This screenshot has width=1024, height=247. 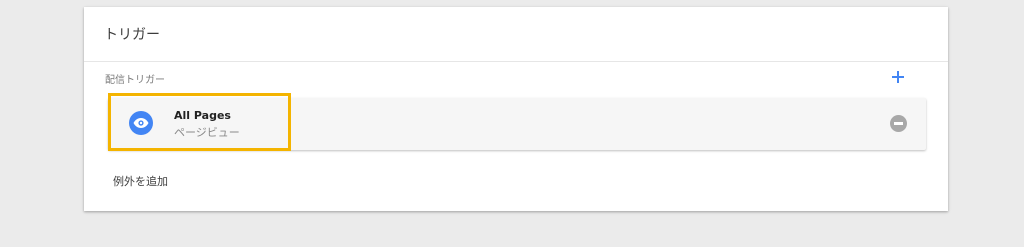 I want to click on highlight-box, so click(x=199, y=122).